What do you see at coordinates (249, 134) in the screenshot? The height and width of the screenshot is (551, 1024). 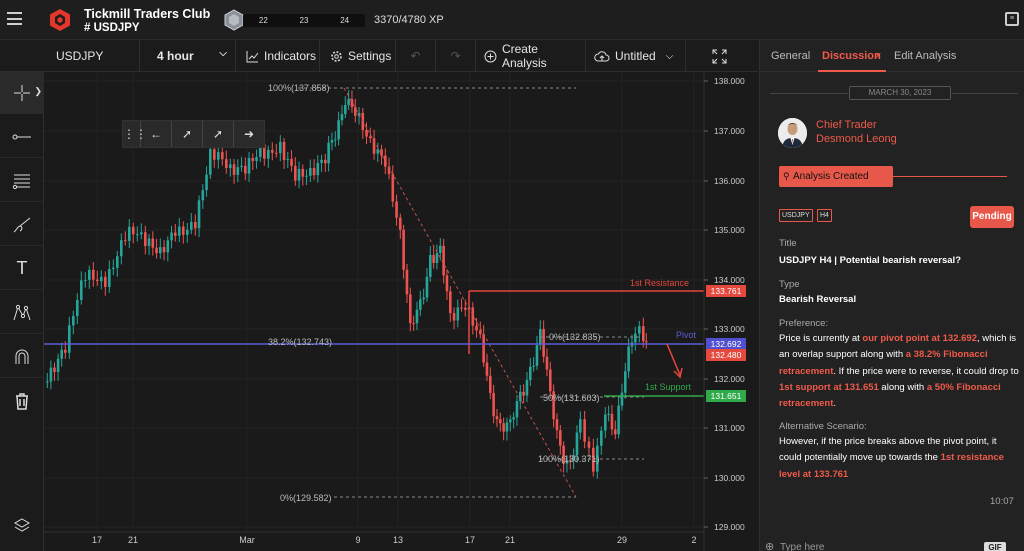 I see `extended-line-icon: ➜` at bounding box center [249, 134].